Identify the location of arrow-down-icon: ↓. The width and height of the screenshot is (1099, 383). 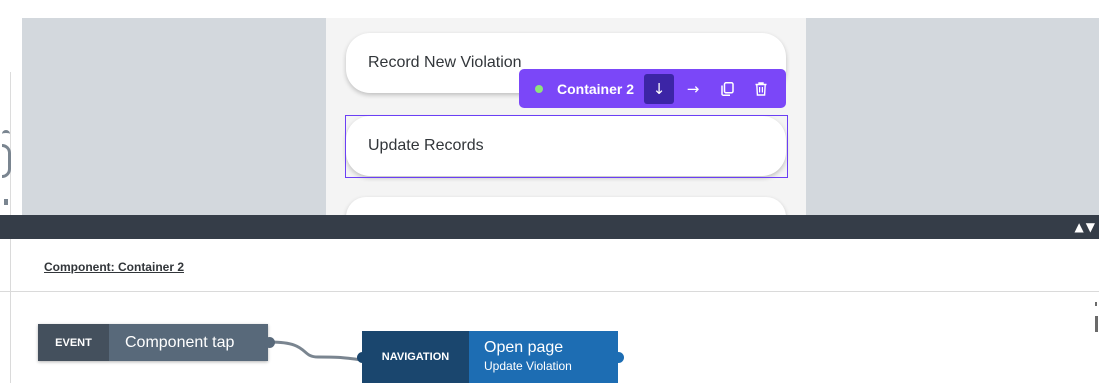
(659, 88).